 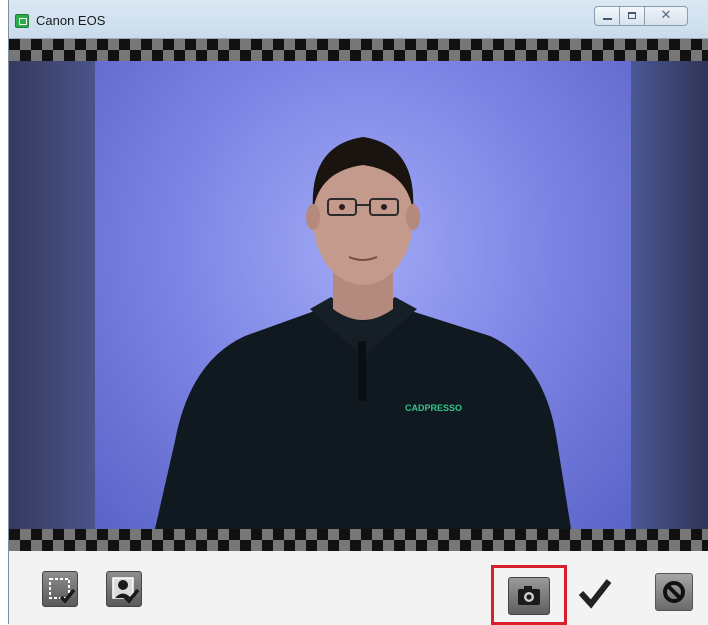 I want to click on camera-icon, so click(x=529, y=595).